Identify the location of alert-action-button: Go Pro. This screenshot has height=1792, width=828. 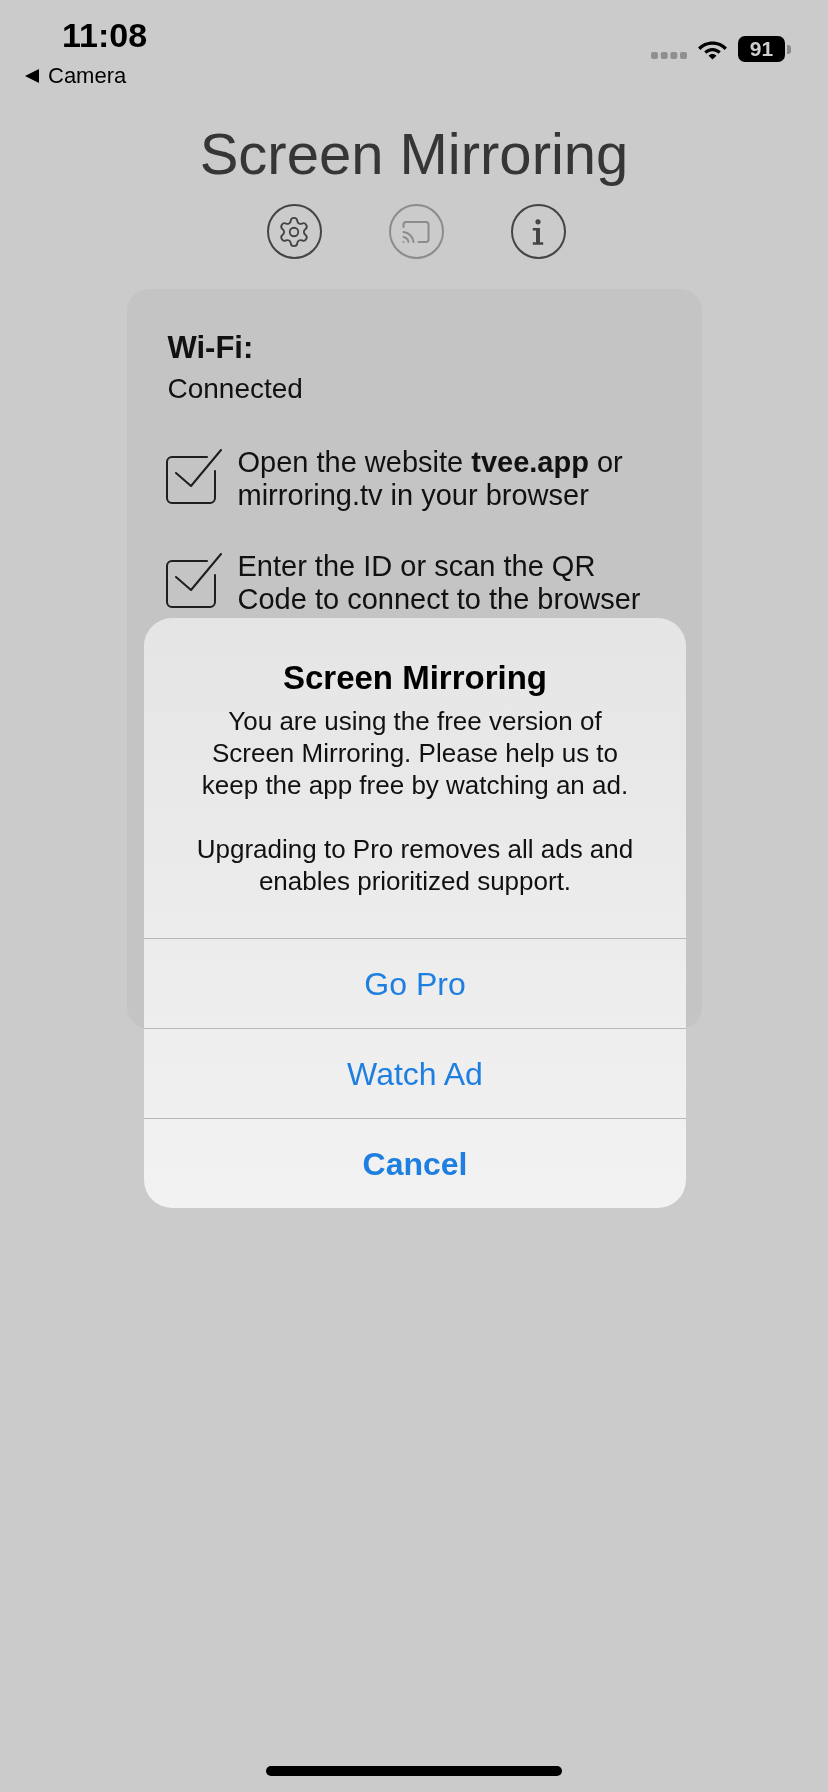
(415, 983).